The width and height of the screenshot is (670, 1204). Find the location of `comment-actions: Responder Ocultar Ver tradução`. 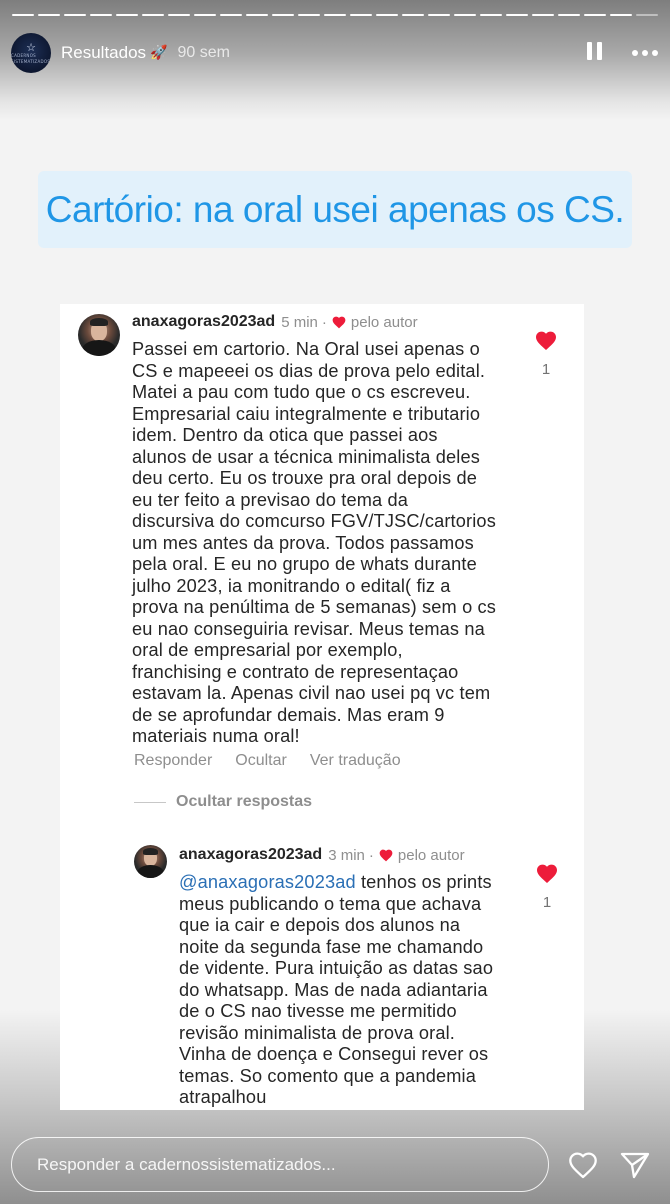

comment-actions: Responder Ocultar Ver tradução is located at coordinates (279, 761).